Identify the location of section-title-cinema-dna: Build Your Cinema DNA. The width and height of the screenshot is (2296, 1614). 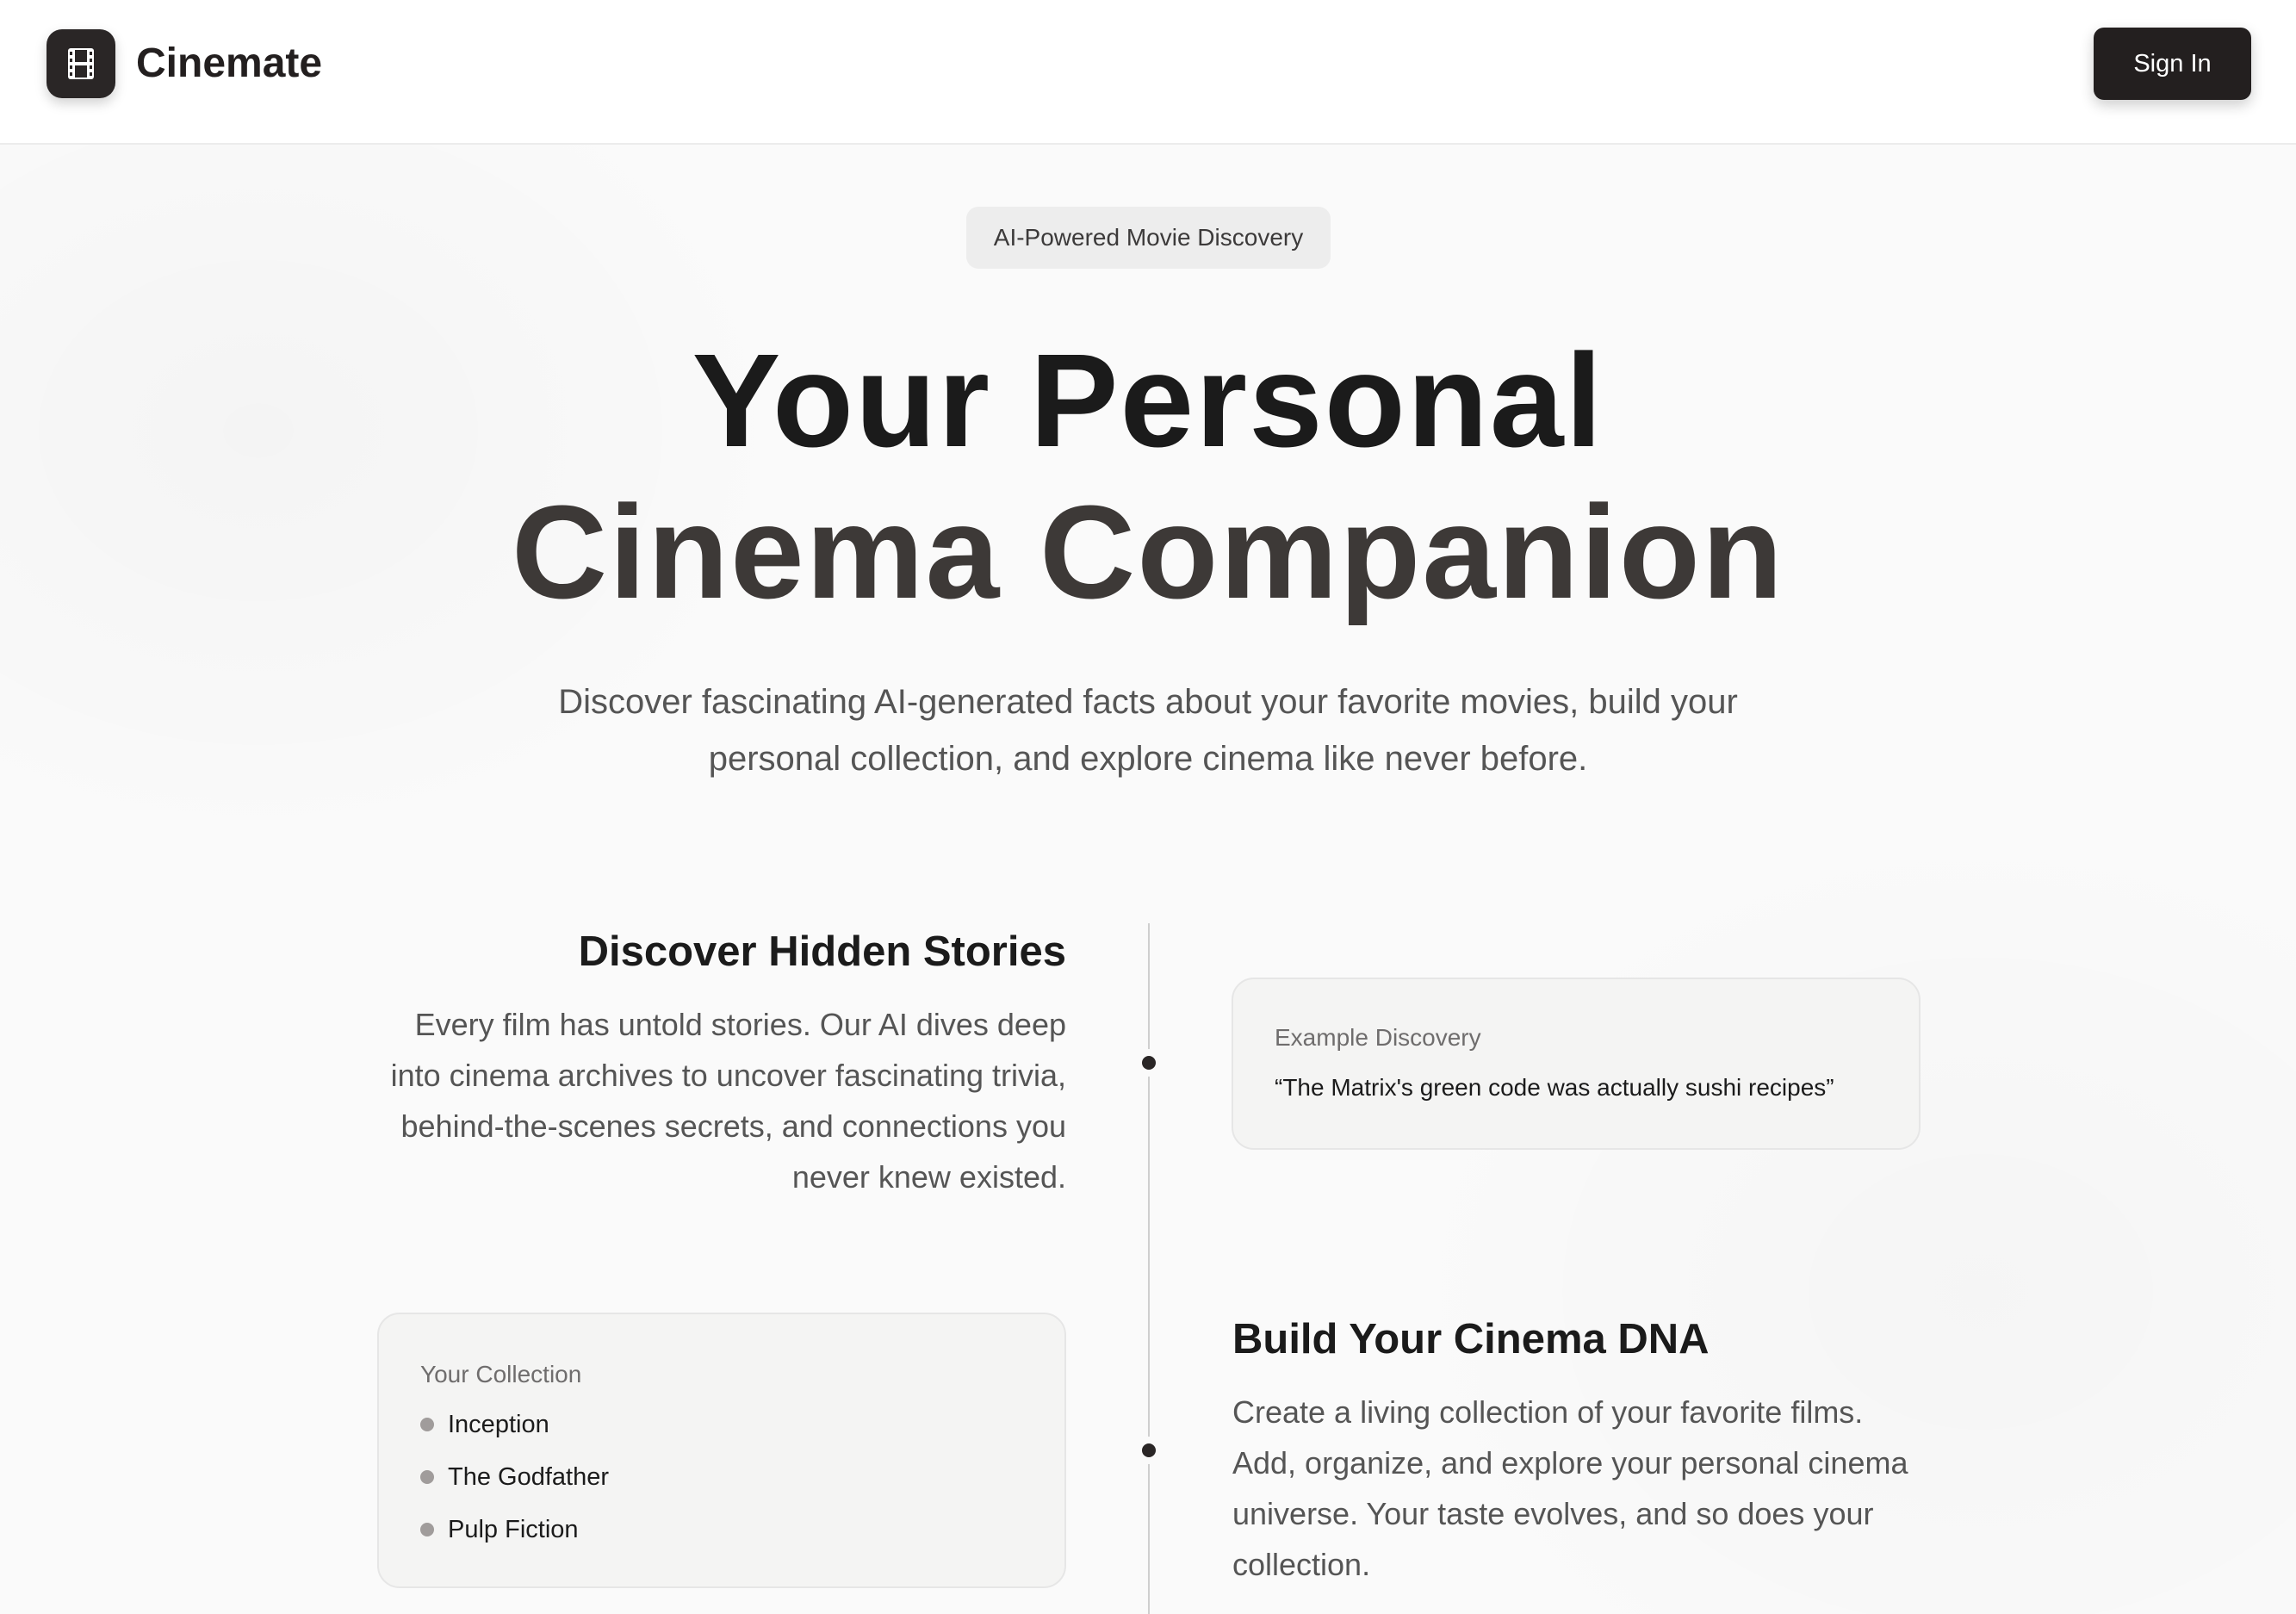
(1471, 1339).